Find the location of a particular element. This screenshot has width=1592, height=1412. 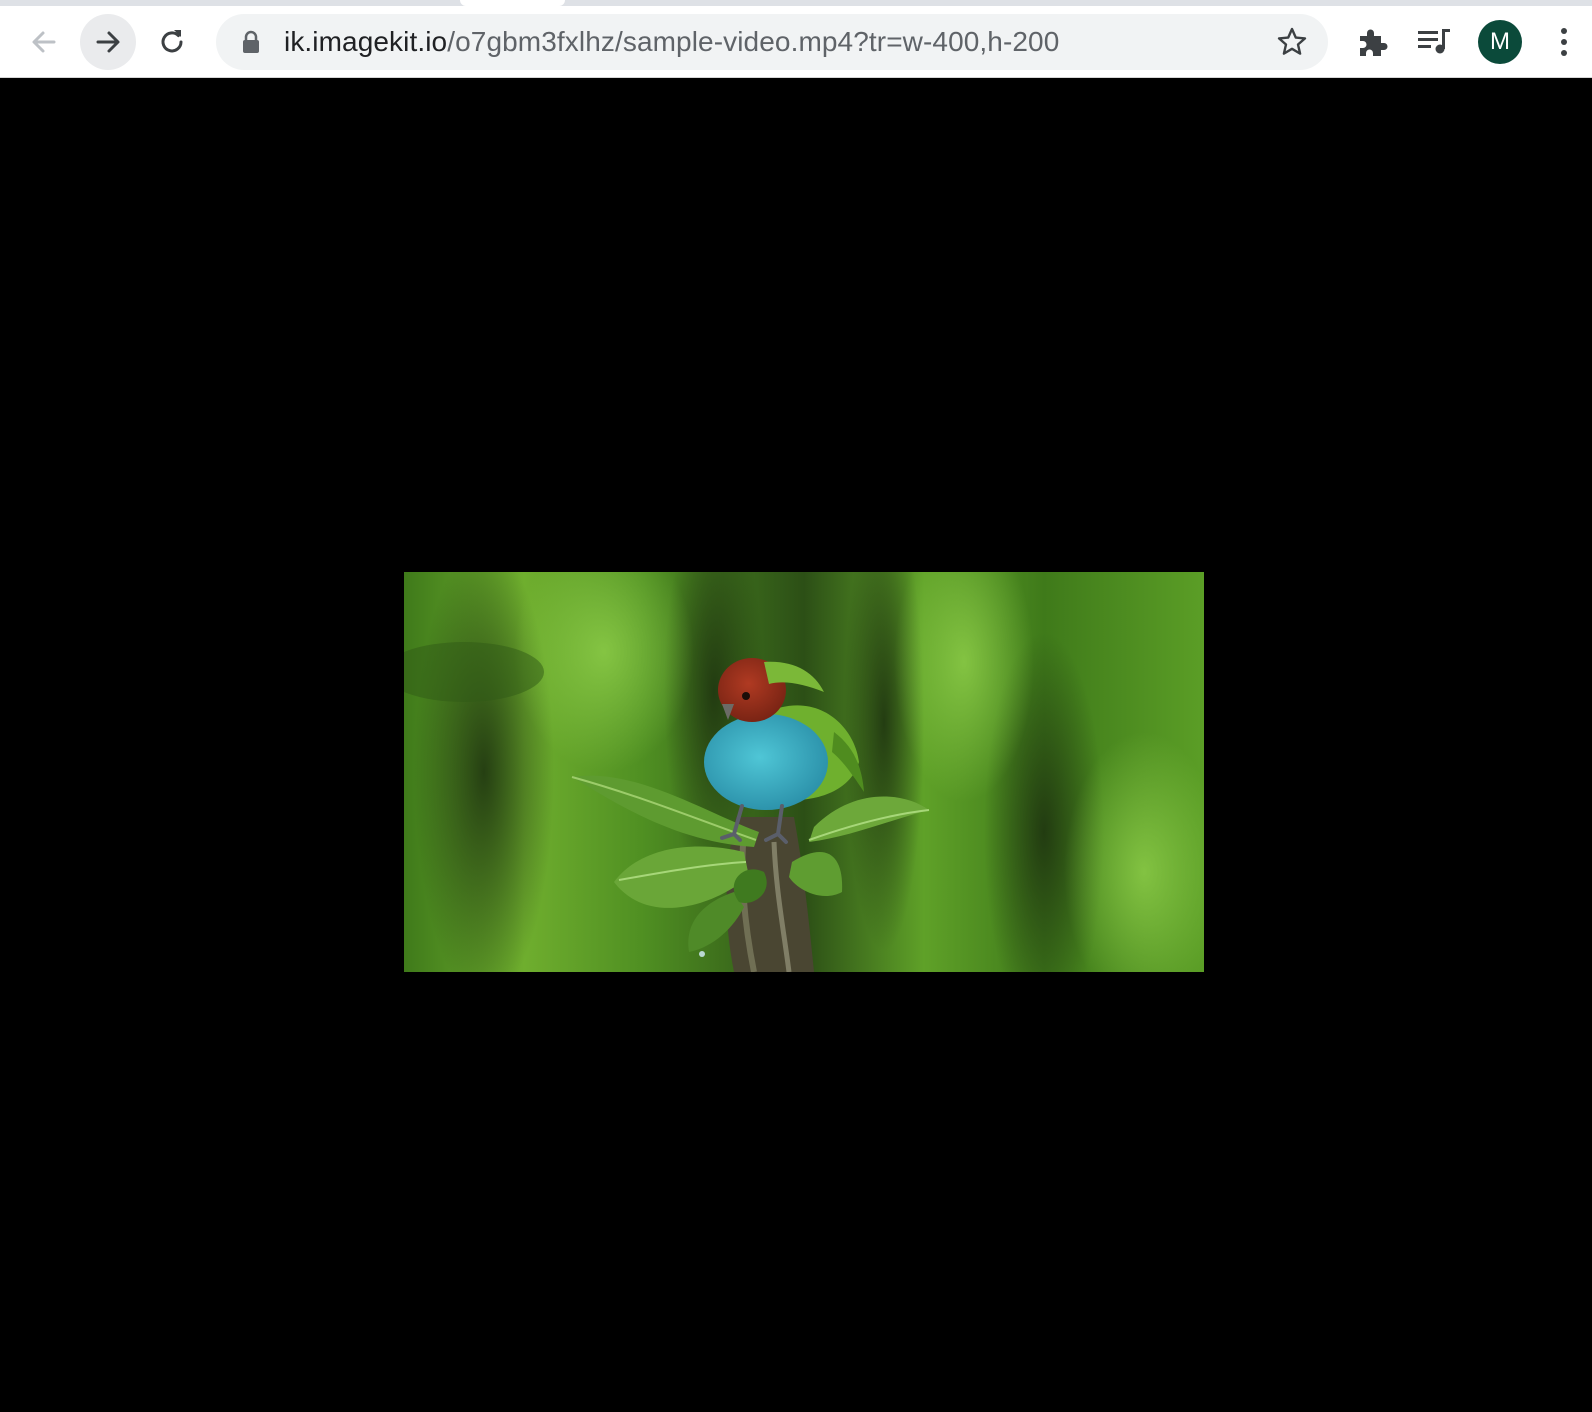

star-icon is located at coordinates (1292, 42).